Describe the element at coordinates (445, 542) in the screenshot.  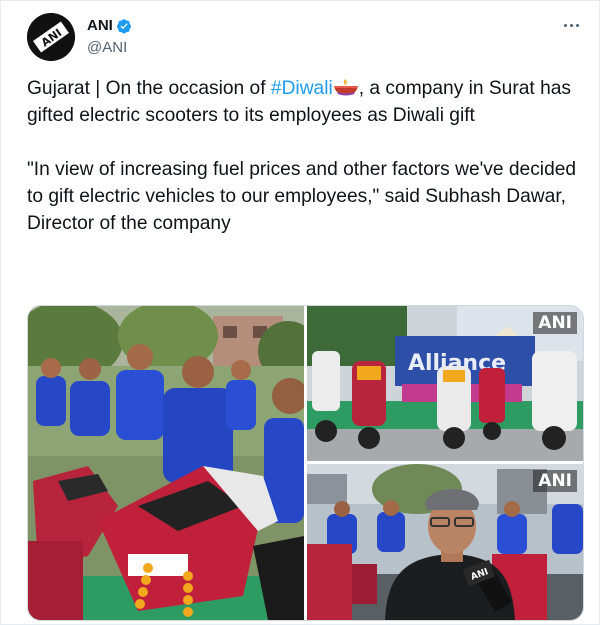
I see `photo-director-interview: ANI ANI` at that location.